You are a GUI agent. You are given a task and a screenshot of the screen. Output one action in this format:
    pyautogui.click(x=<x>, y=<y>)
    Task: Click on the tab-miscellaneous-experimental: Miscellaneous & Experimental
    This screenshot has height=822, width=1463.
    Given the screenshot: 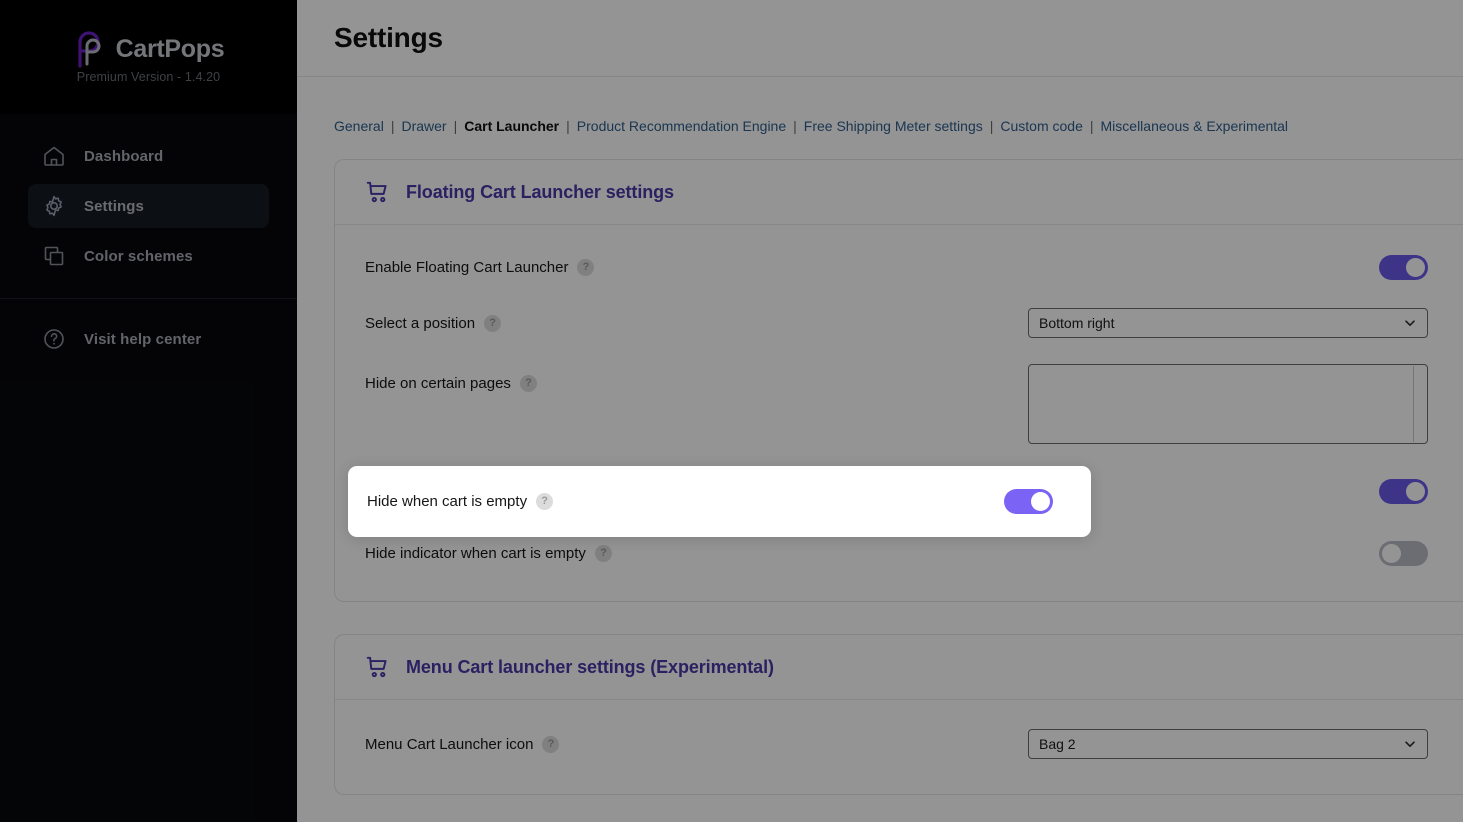 What is the action you would take?
    pyautogui.click(x=1195, y=126)
    